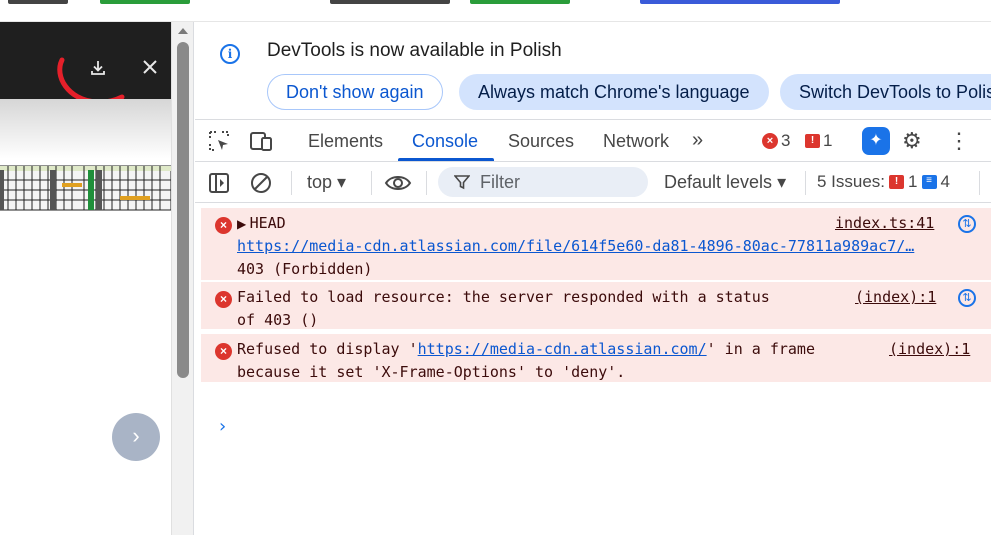 The width and height of the screenshot is (991, 535). I want to click on switch-language-button: Switch DevTools to Polis, so click(885, 92).